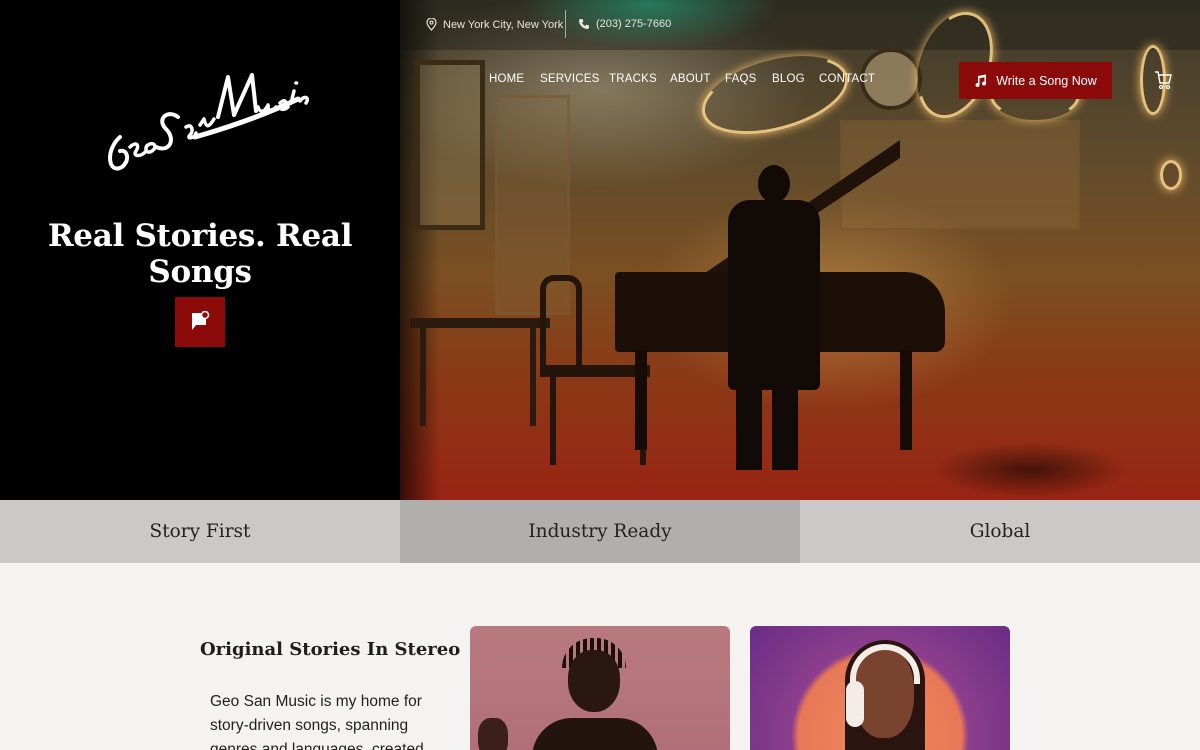 This screenshot has height=750, width=1200. I want to click on chat-flag-icon, so click(201, 320).